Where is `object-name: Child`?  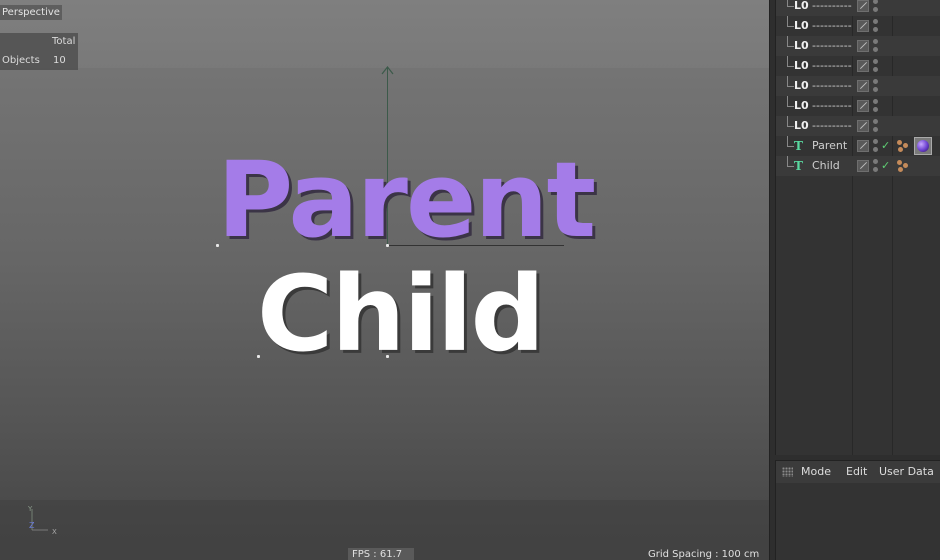 object-name: Child is located at coordinates (826, 166).